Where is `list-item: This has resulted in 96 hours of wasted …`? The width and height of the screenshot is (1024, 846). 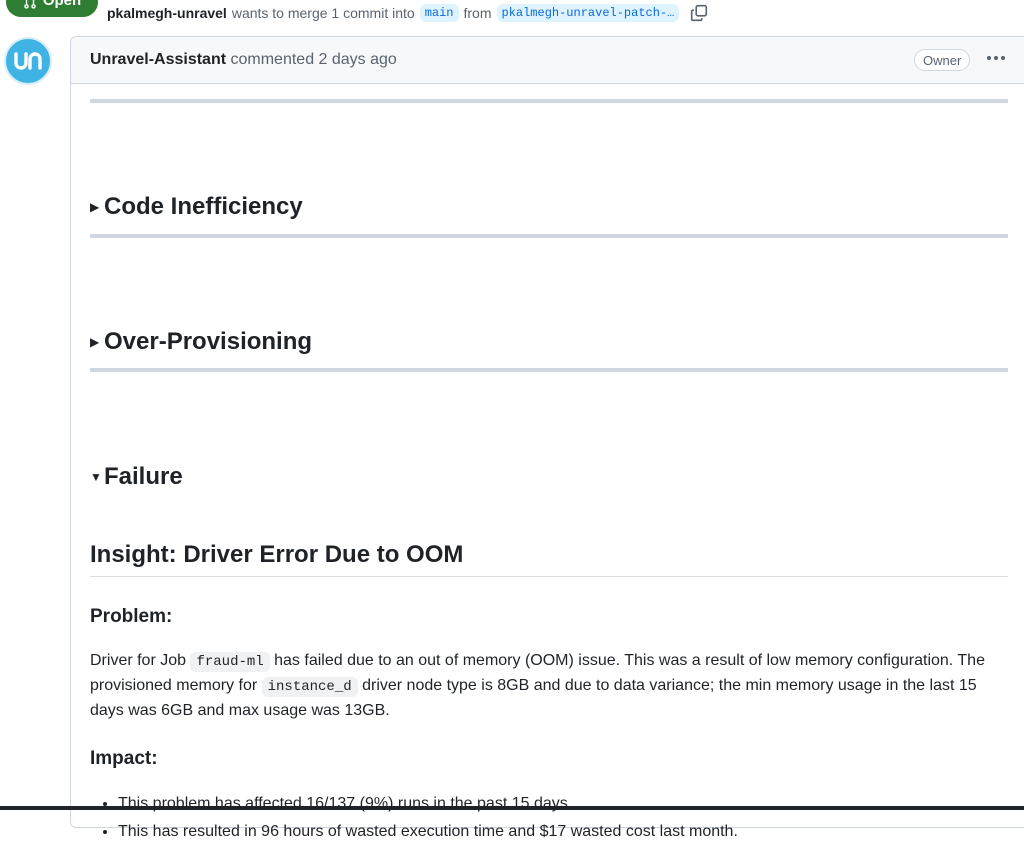 list-item: This has resulted in 96 hours of wasted … is located at coordinates (428, 832).